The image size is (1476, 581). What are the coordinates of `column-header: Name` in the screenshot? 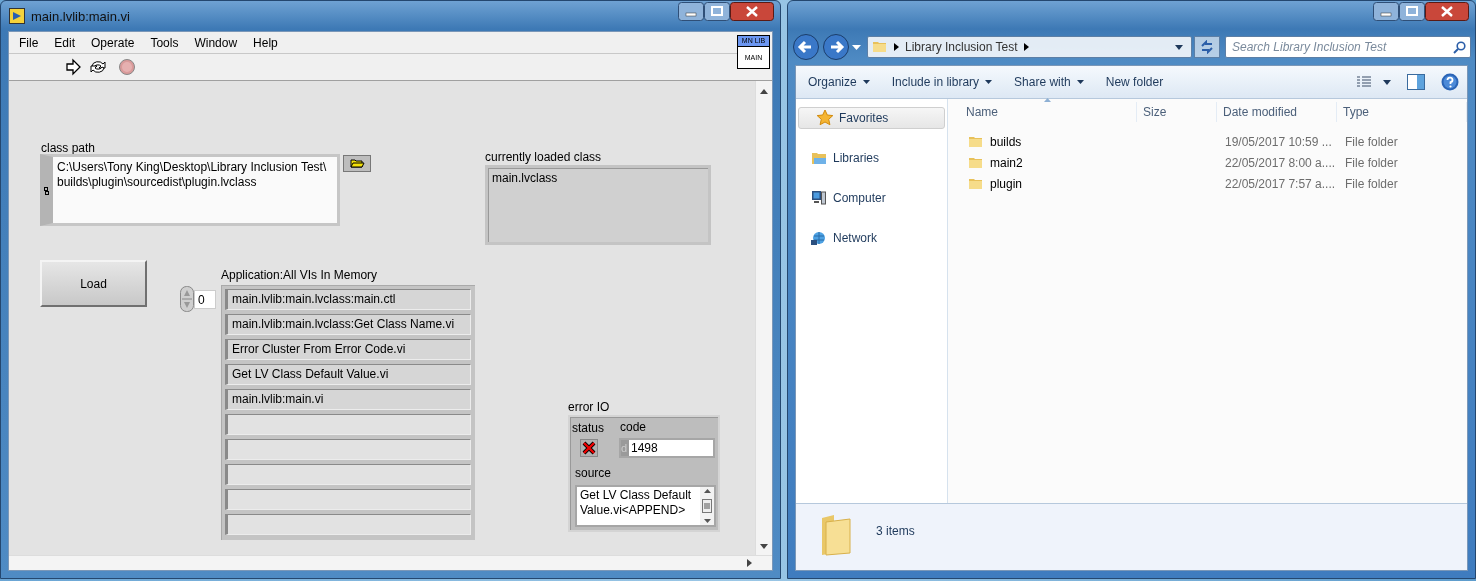 It's located at (1042, 112).